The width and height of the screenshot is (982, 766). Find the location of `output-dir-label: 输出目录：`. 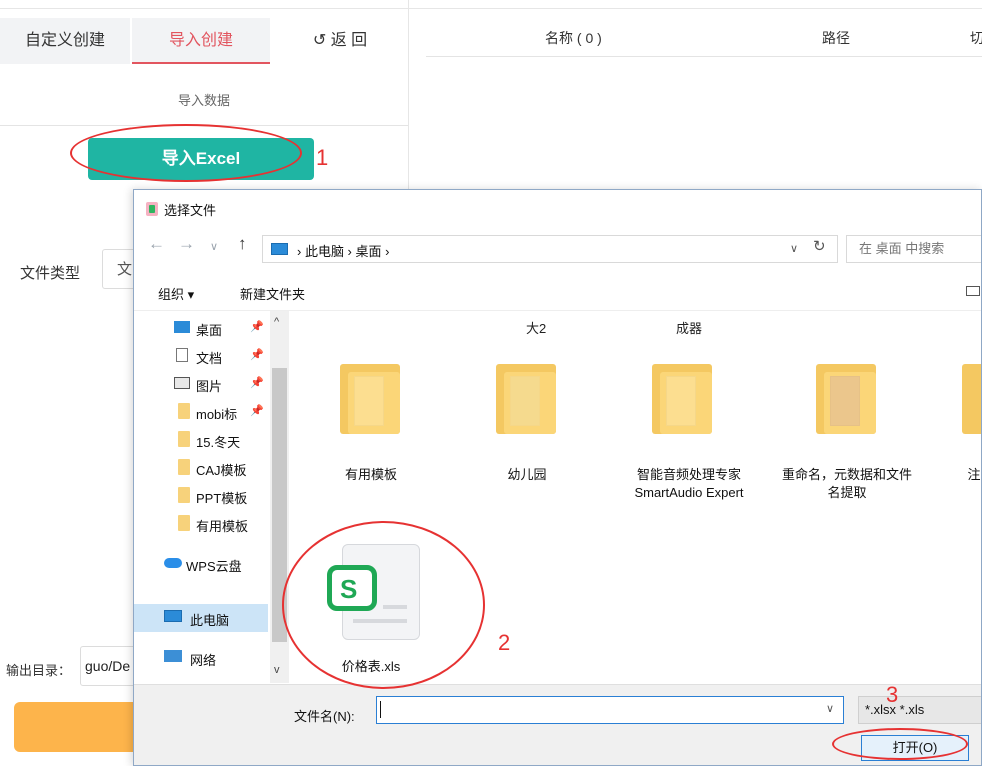

output-dir-label: 输出目录： is located at coordinates (39, 670).